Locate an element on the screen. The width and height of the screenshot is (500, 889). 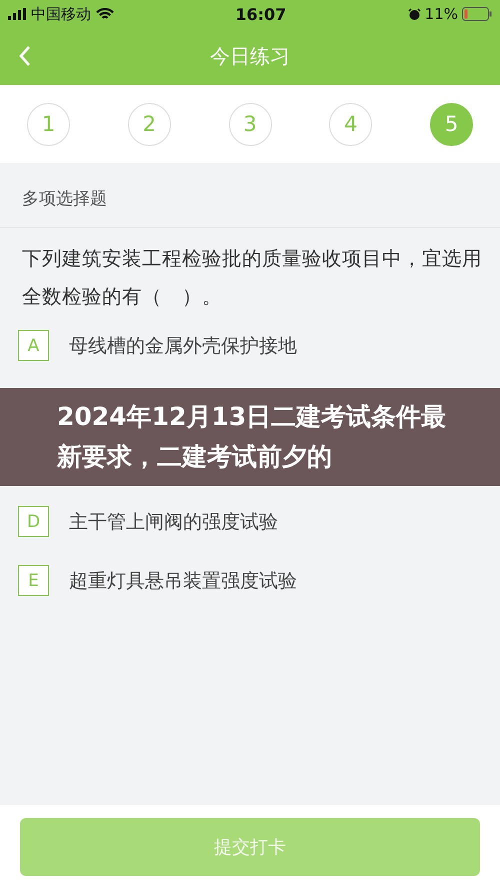
question-number: 5 is located at coordinates (451, 124).